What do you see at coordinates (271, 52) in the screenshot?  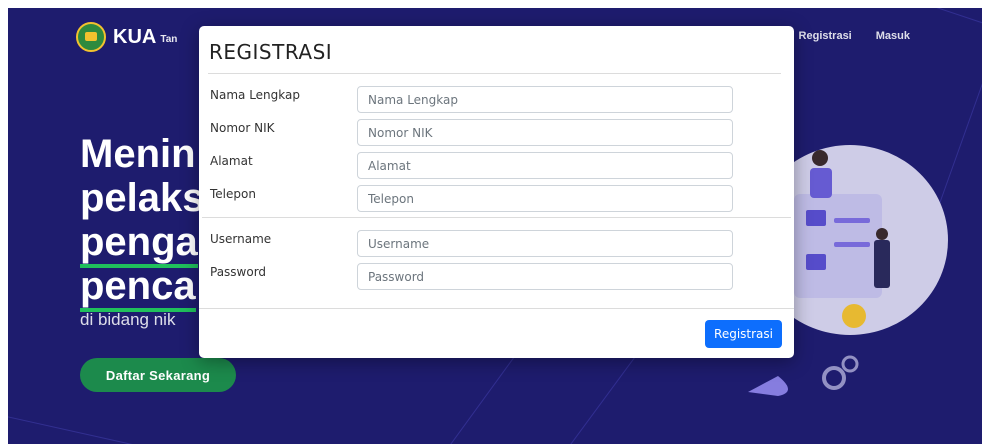 I see `modal-title: REGISTRASI` at bounding box center [271, 52].